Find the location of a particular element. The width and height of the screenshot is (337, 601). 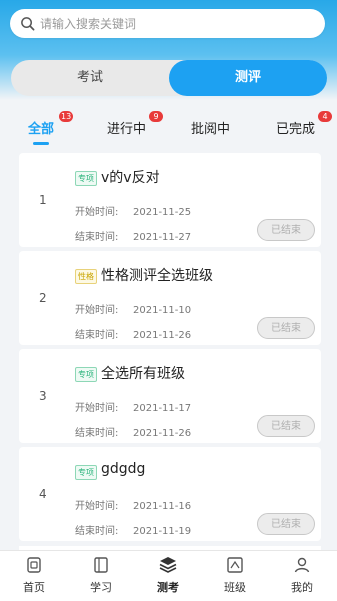

segment-assessment-button: 测评 is located at coordinates (248, 78).